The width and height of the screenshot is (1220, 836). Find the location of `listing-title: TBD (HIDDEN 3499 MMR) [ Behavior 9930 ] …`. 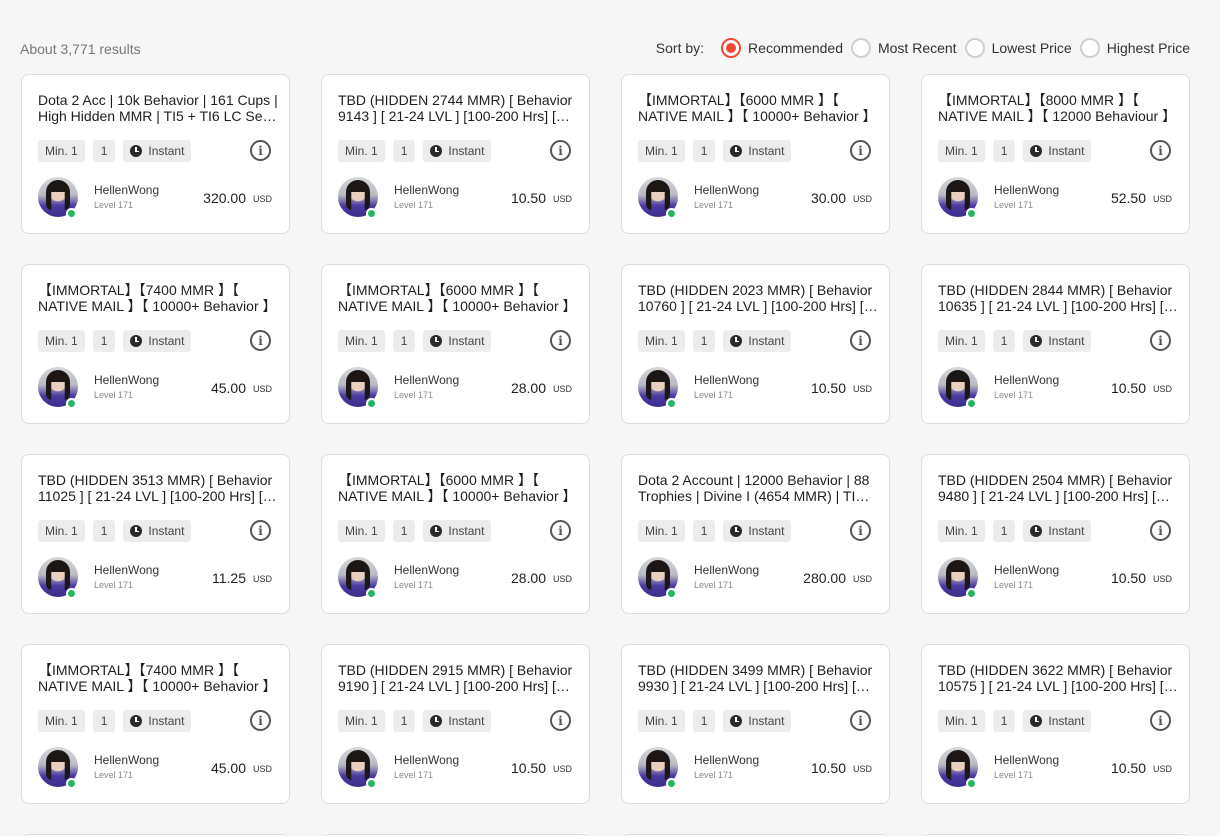

listing-title: TBD (HIDDEN 3499 MMR) [ Behavior 9930 ] … is located at coordinates (758, 678).